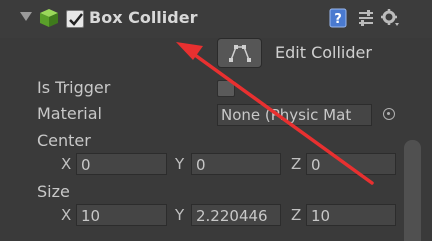  What do you see at coordinates (286, 115) in the screenshot?
I see `material-value: None (Physic Mat` at bounding box center [286, 115].